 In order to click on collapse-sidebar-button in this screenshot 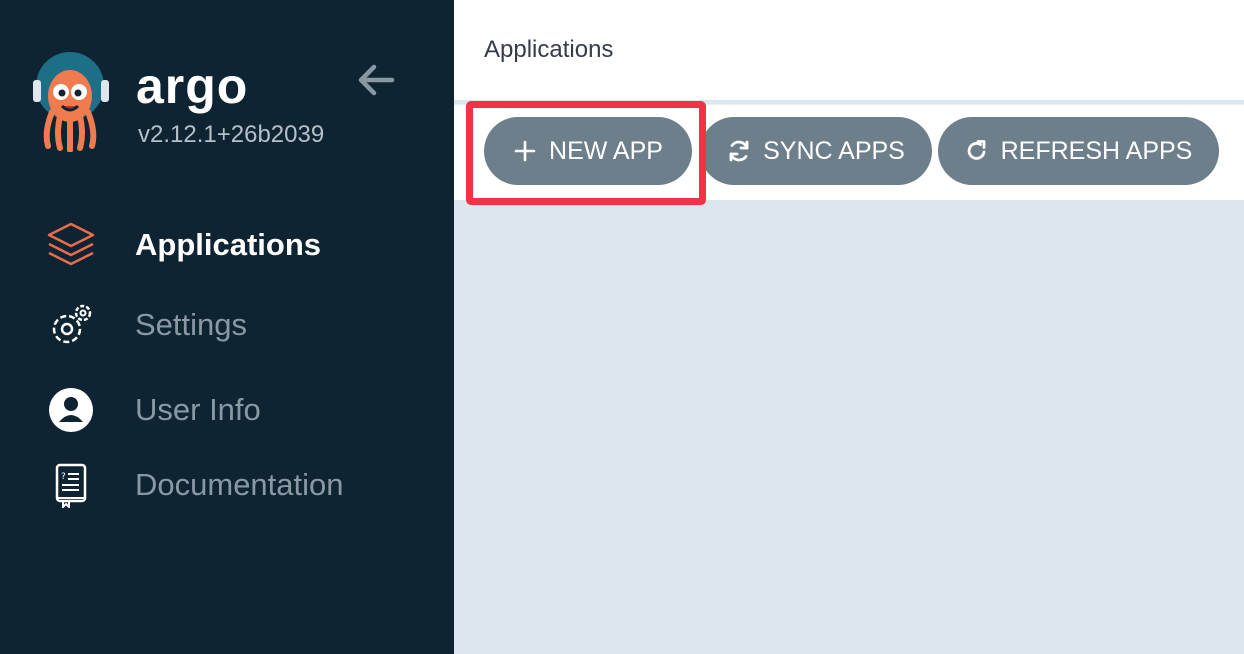, I will do `click(376, 80)`.